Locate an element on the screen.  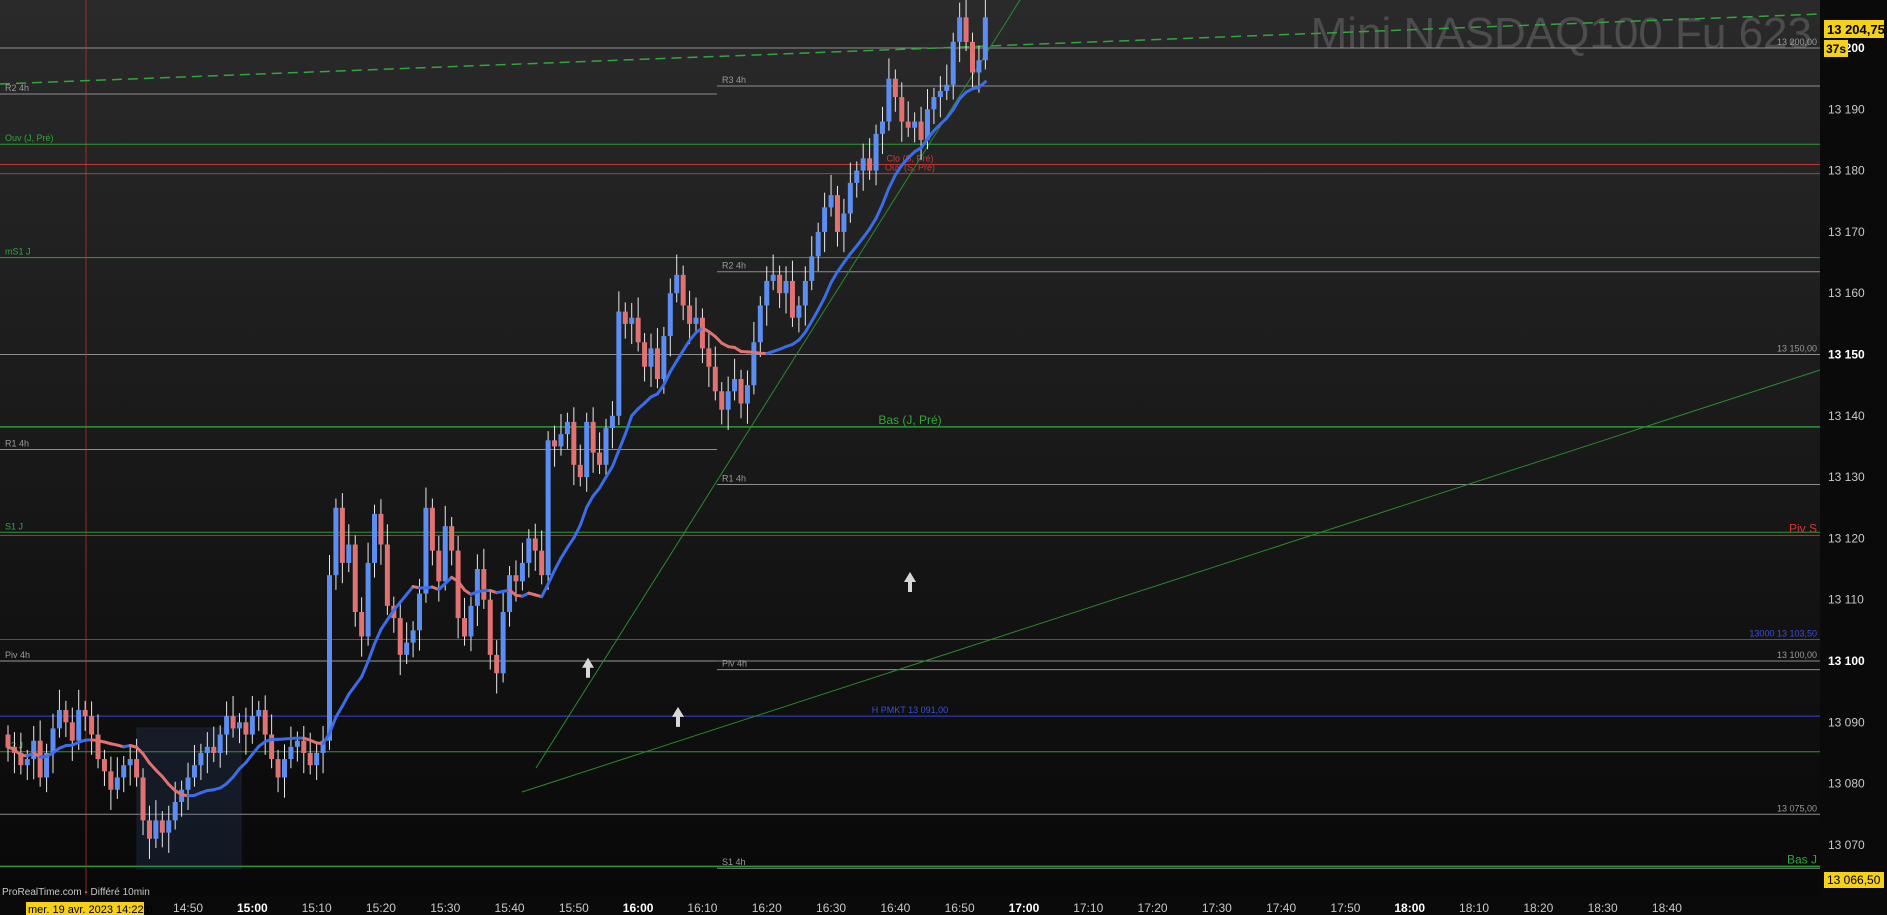
x-tick-label: 18:00 is located at coordinates (1409, 908).